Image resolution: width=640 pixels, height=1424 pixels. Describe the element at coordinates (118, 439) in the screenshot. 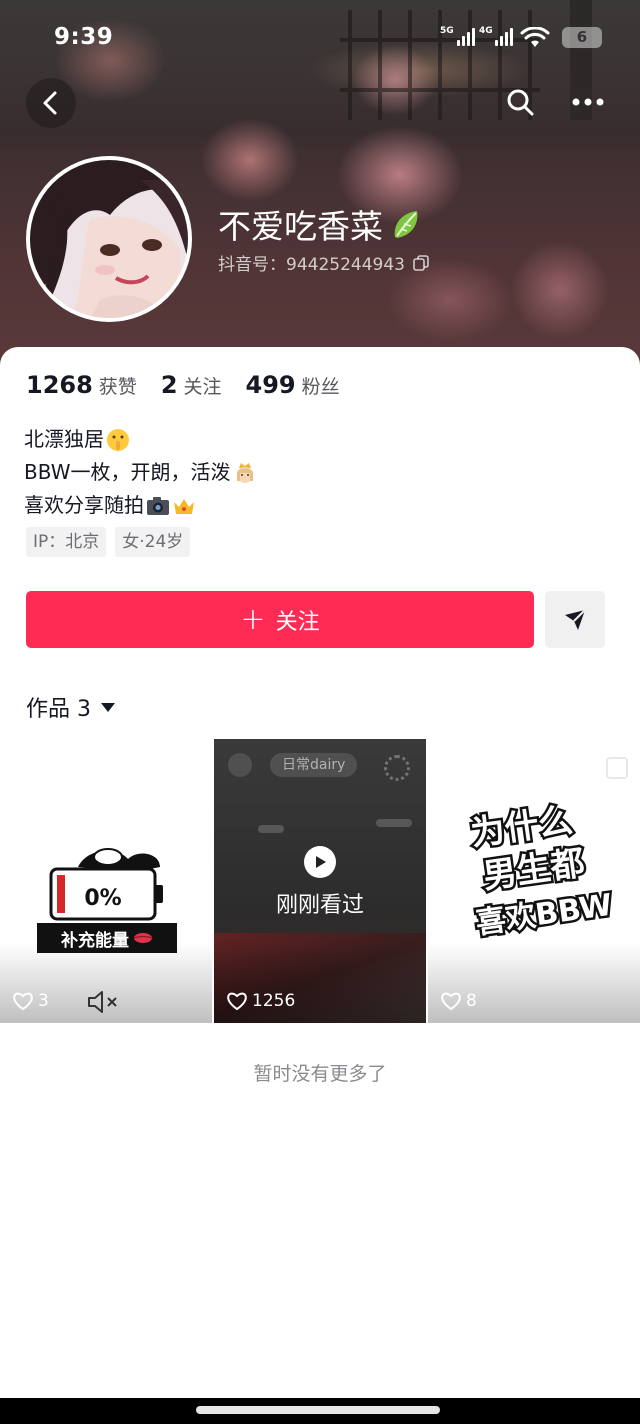

I see `shushing-face-emoji-icon` at that location.